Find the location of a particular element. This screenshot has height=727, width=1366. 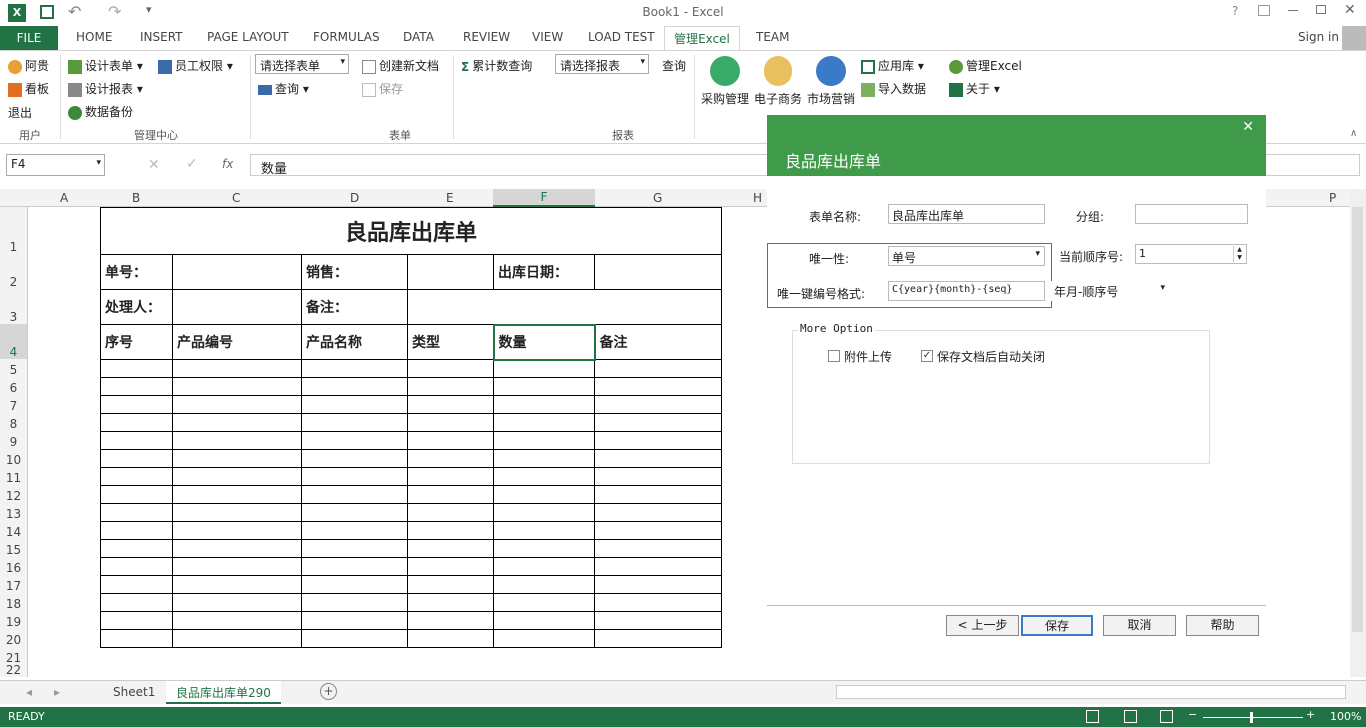

scroll-right-icon: ▸ is located at coordinates (57, 692).